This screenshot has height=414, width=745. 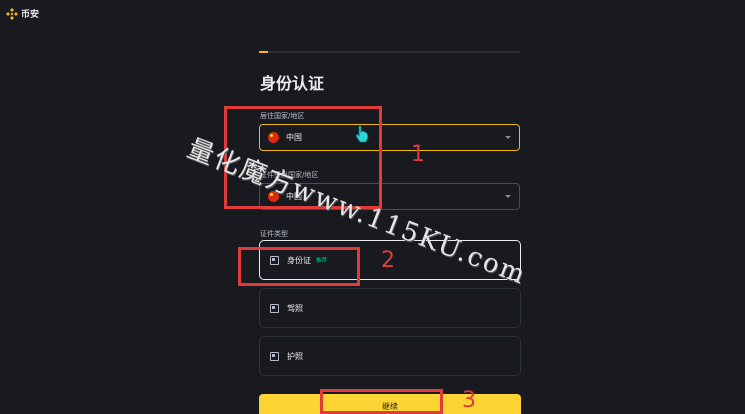 I want to click on driver-license-icon, so click(x=274, y=308).